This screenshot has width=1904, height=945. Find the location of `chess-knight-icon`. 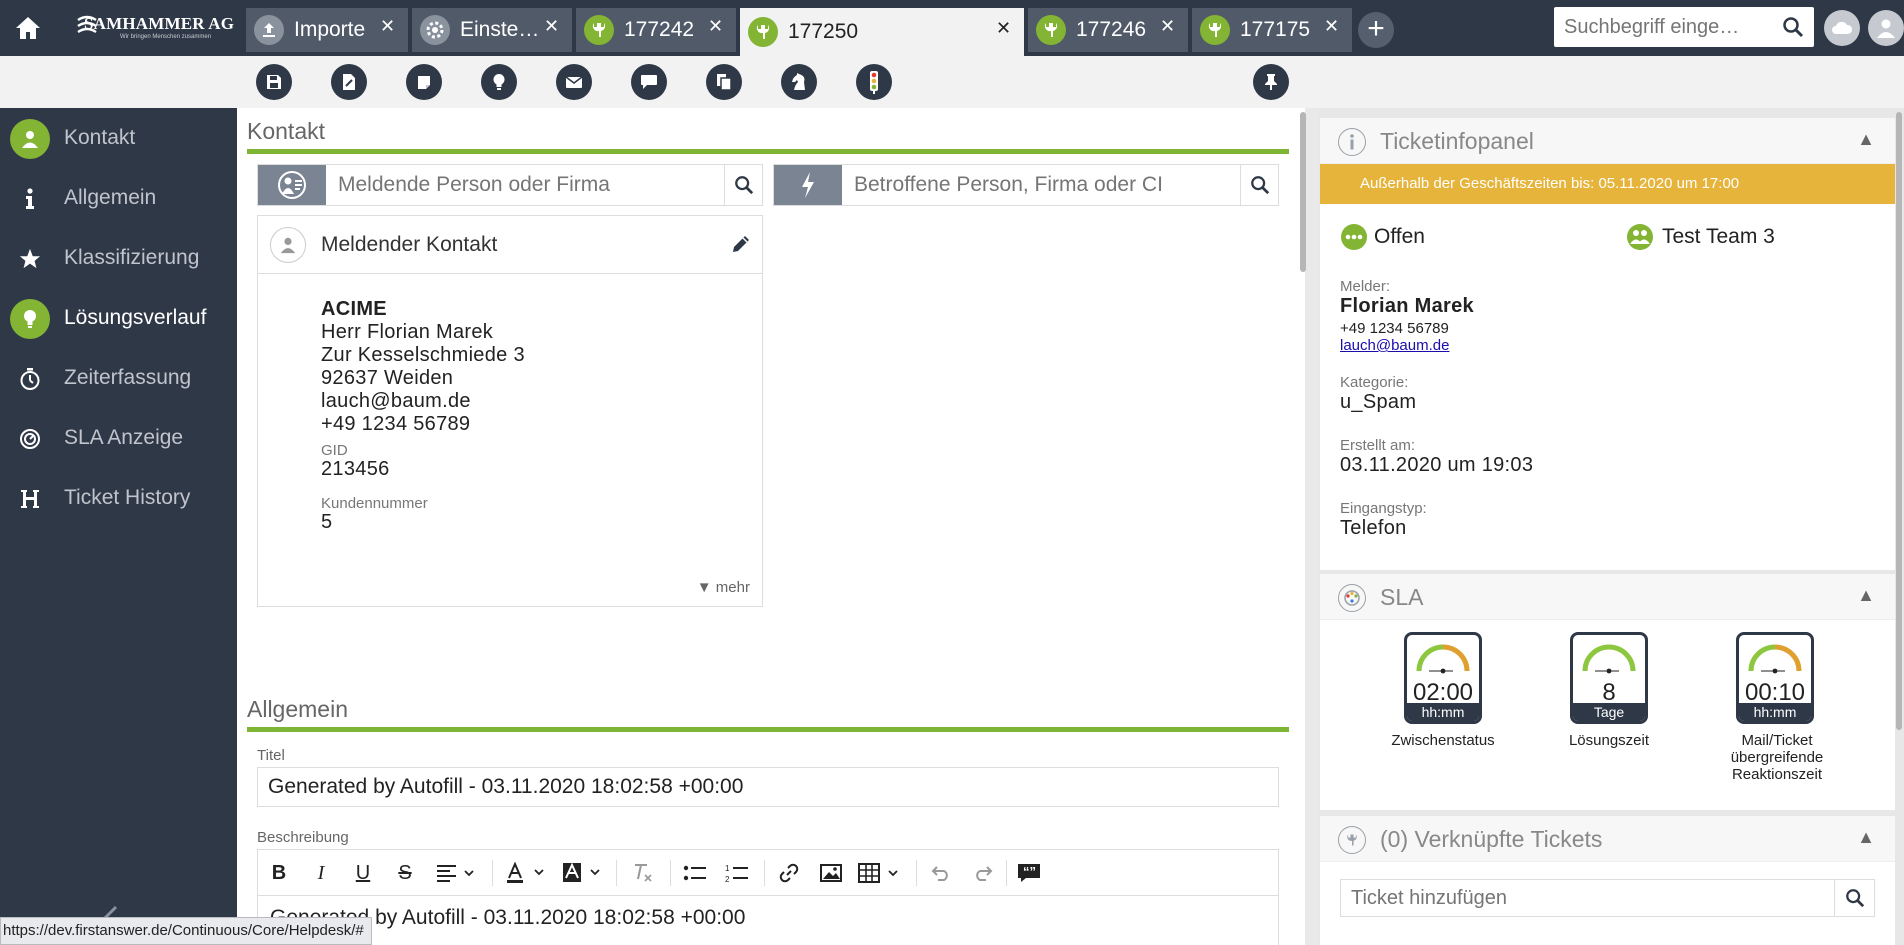

chess-knight-icon is located at coordinates (798, 81).